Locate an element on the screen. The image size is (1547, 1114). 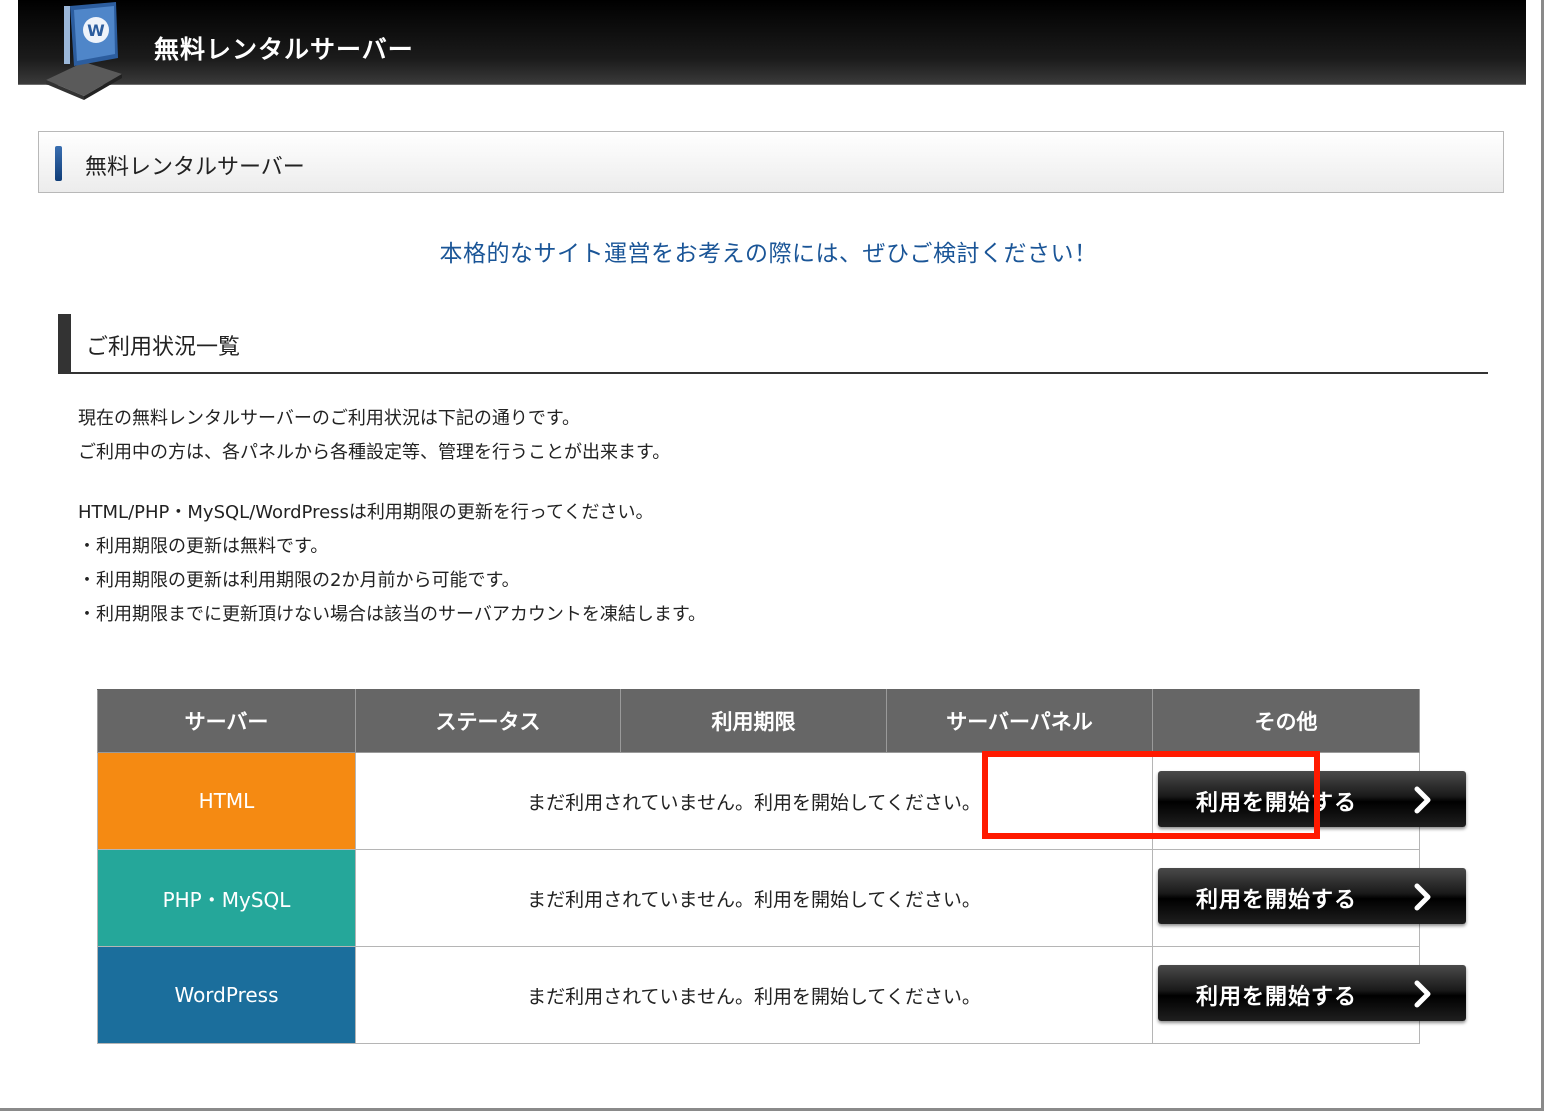
section-accent-bar is located at coordinates (58, 163).